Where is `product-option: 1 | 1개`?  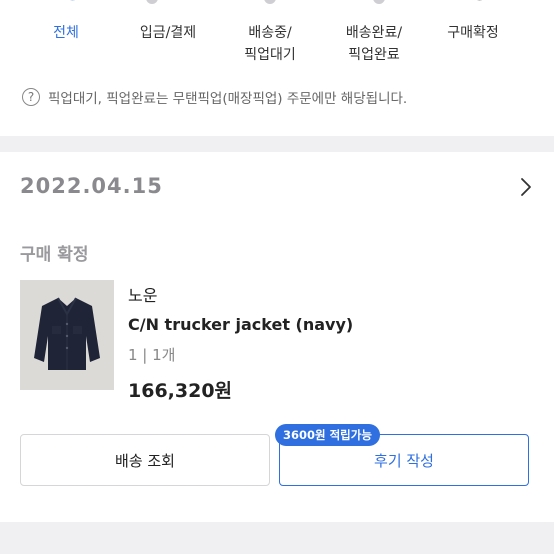 product-option: 1 | 1개 is located at coordinates (152, 355).